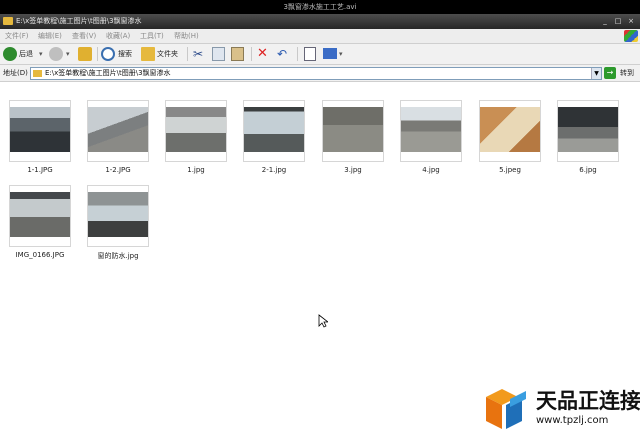 The height and width of the screenshot is (435, 640). What do you see at coordinates (596, 73) in the screenshot?
I see `address-dropdown-icon: ▼` at bounding box center [596, 73].